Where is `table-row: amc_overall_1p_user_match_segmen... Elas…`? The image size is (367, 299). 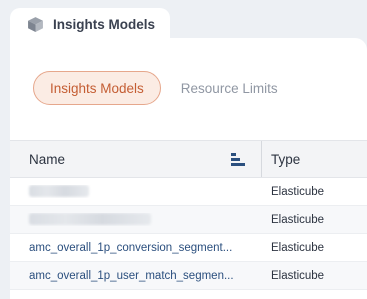
table-row: amc_overall_1p_user_match_segmen... Elas… is located at coordinates (188, 276).